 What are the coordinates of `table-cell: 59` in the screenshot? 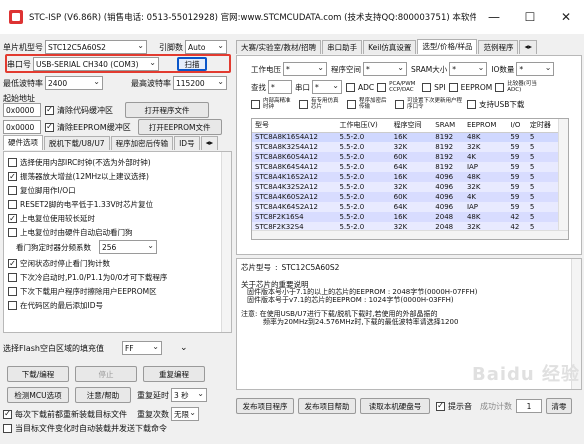 It's located at (515, 167).